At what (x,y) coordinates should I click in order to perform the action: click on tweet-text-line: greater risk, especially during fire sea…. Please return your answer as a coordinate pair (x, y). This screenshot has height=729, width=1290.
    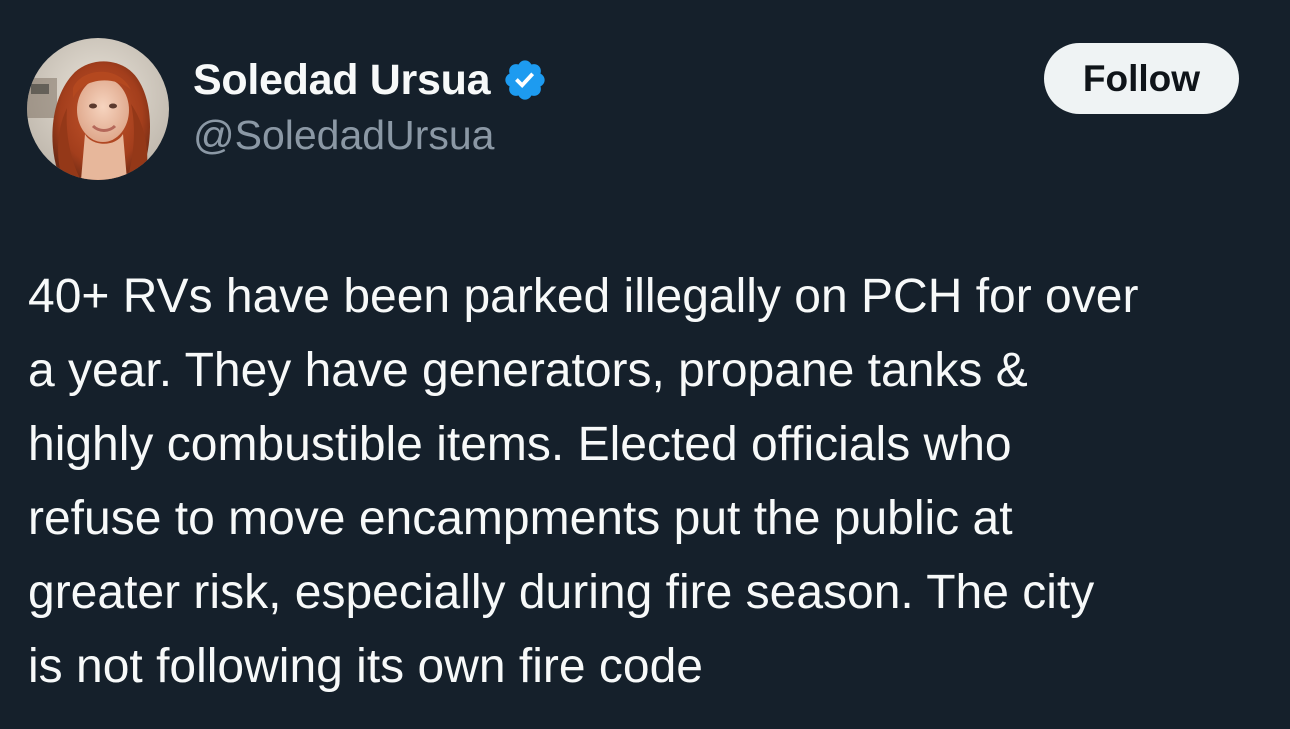
    Looking at the image, I should click on (561, 592).